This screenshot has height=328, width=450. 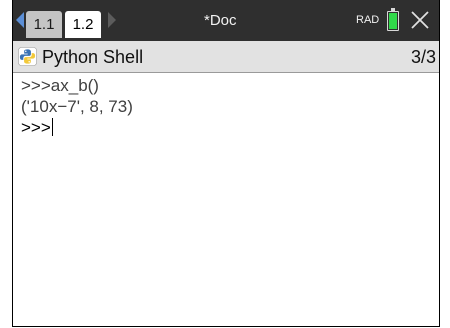 I want to click on document-tab-bar: 1.1 1.2 *Doc RAD, so click(x=226, y=20).